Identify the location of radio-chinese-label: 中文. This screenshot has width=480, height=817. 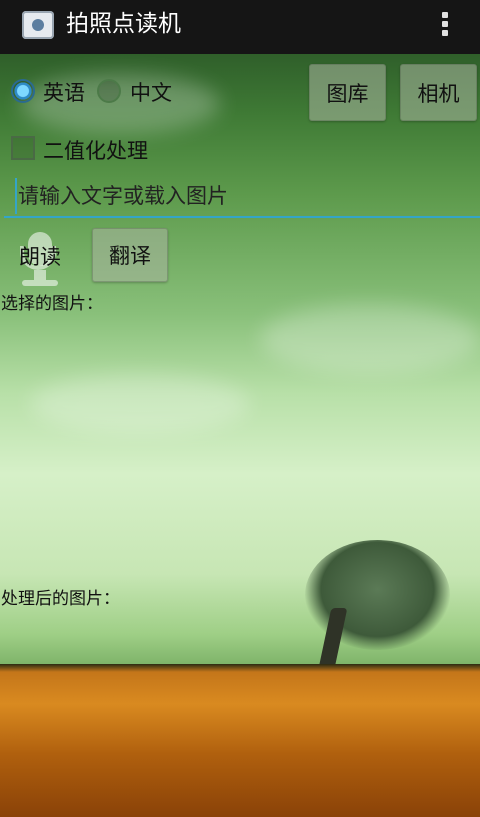
(151, 92).